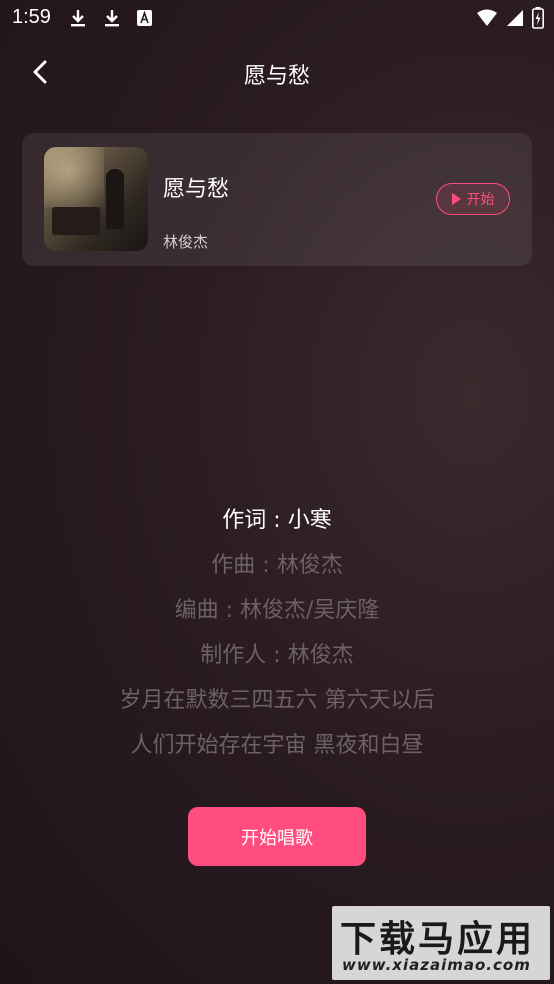 The width and height of the screenshot is (554, 984). Describe the element at coordinates (515, 20) in the screenshot. I see `signal-icon` at that location.